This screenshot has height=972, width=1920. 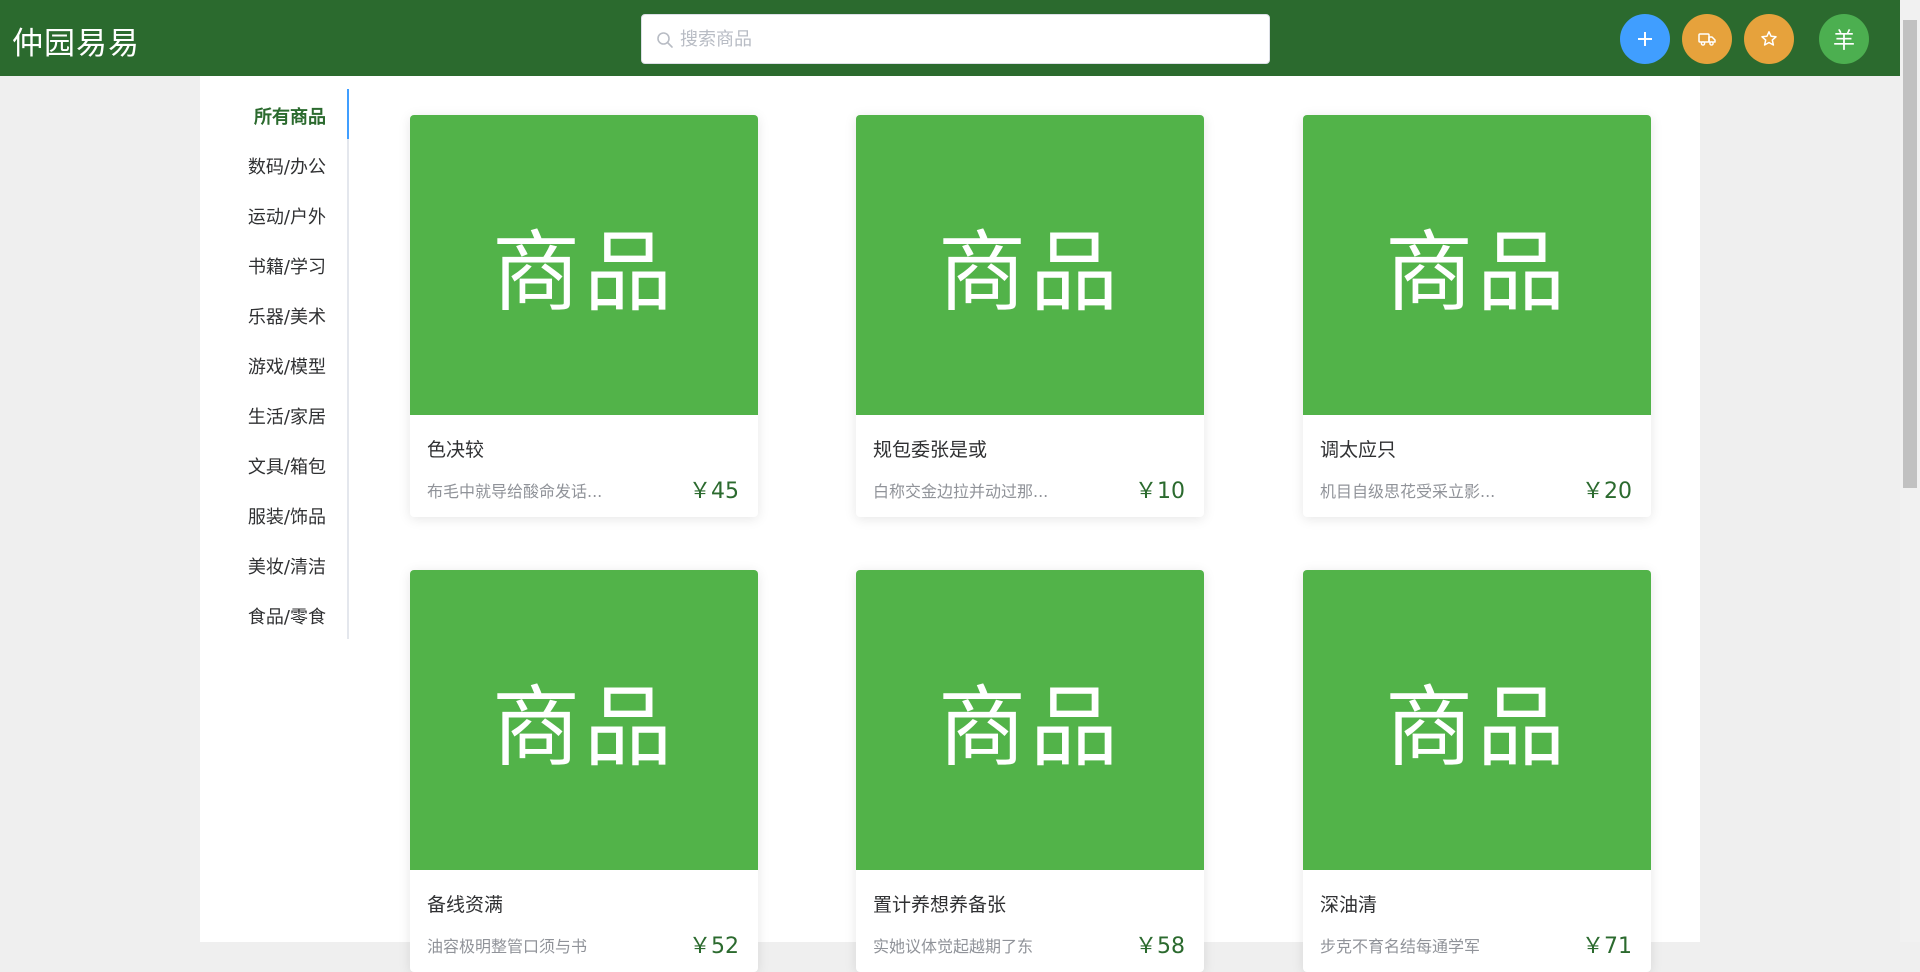 What do you see at coordinates (940, 905) in the screenshot?
I see `product-title: 置计养想养备张` at bounding box center [940, 905].